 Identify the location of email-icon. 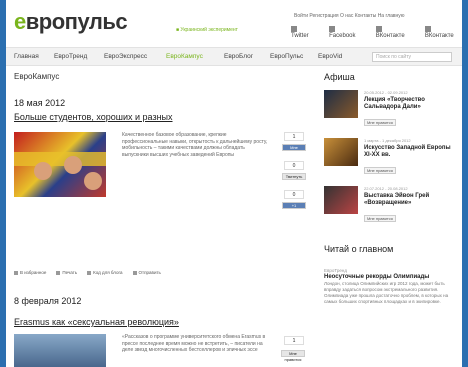
(427, 29).